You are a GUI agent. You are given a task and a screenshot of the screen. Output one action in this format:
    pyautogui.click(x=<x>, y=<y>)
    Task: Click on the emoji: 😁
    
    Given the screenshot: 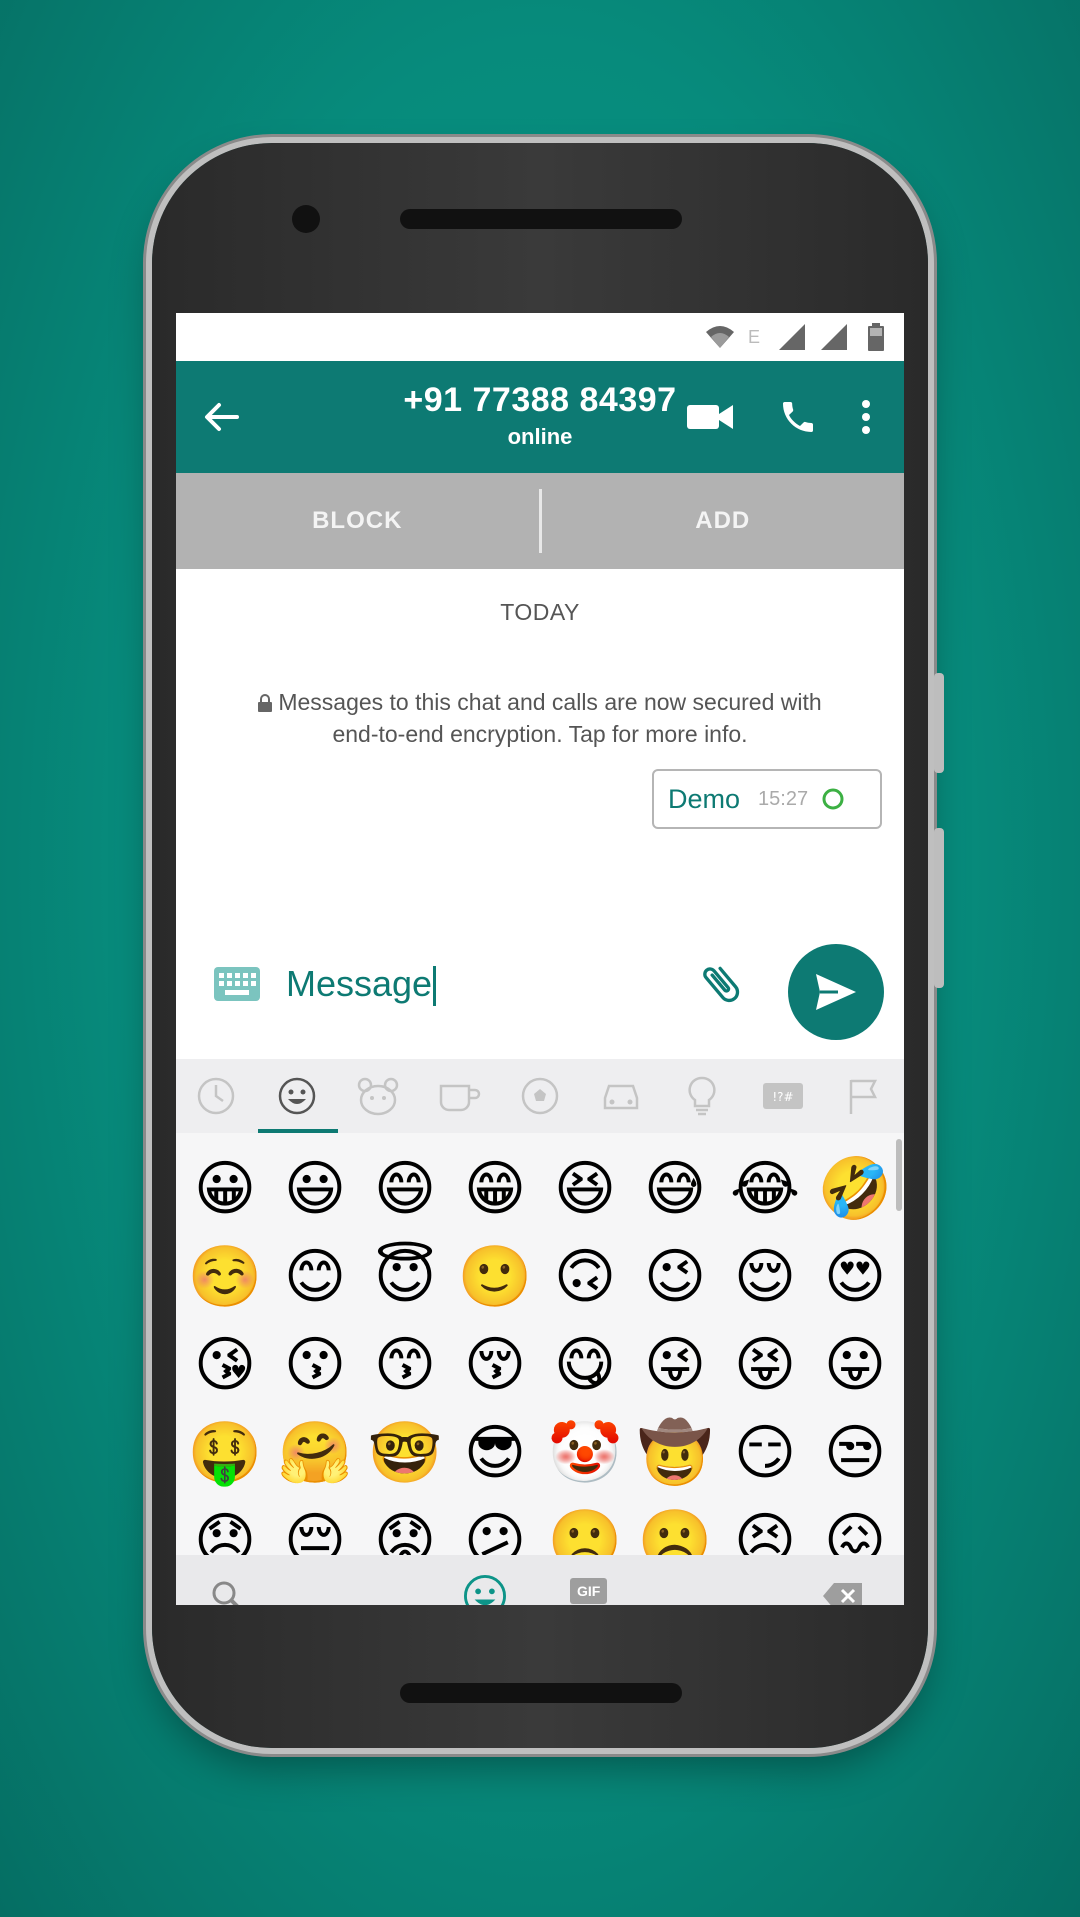 What is the action you would take?
    pyautogui.click(x=495, y=1189)
    